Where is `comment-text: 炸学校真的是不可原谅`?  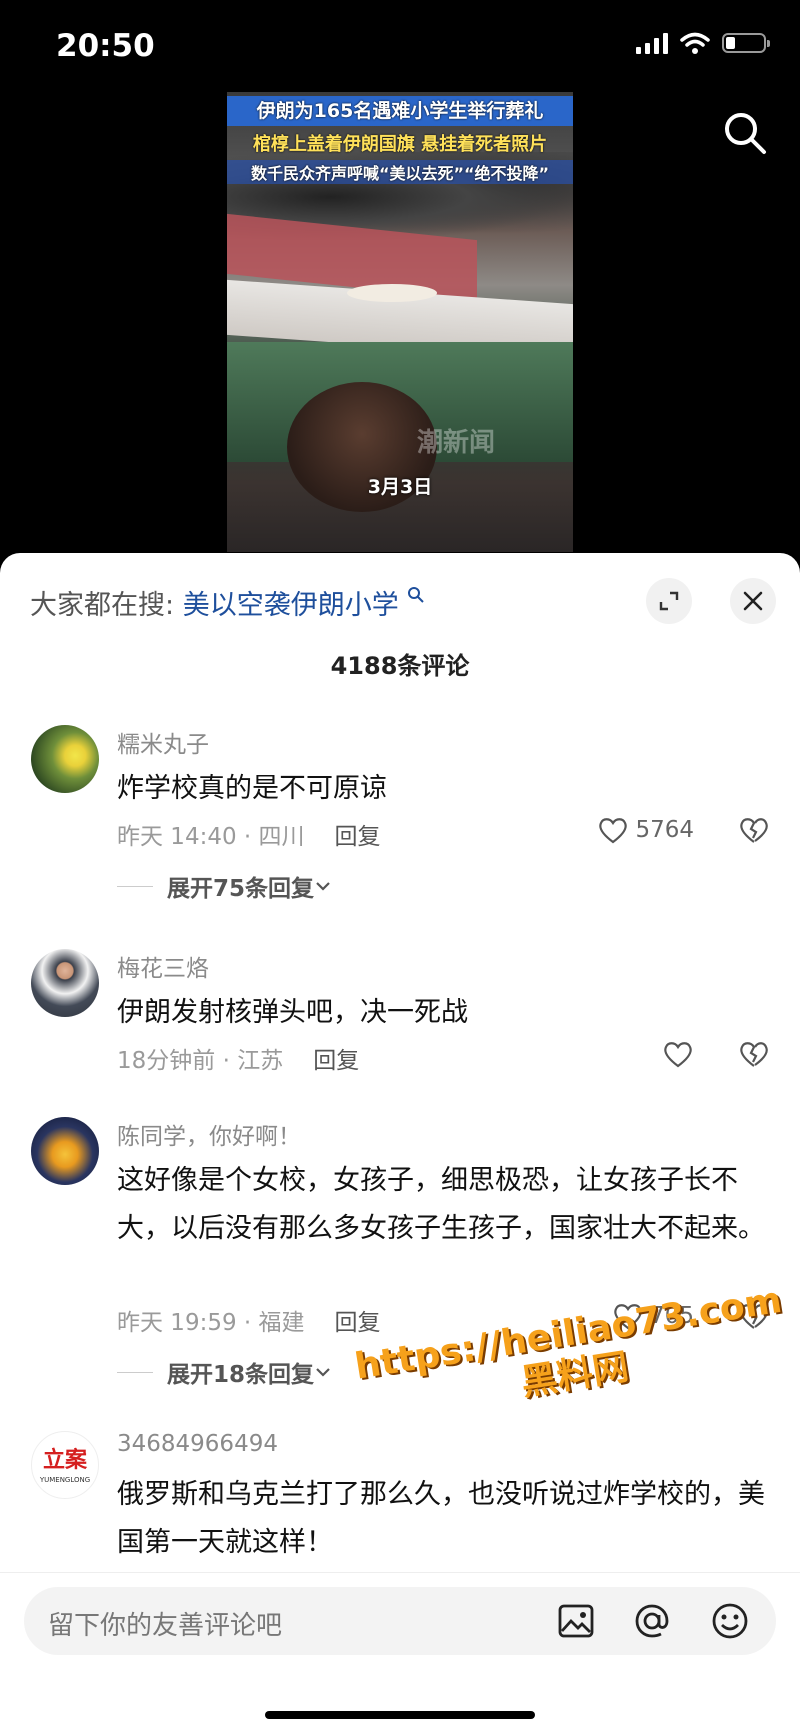 comment-text: 炸学校真的是不可原谅 is located at coordinates (252, 788).